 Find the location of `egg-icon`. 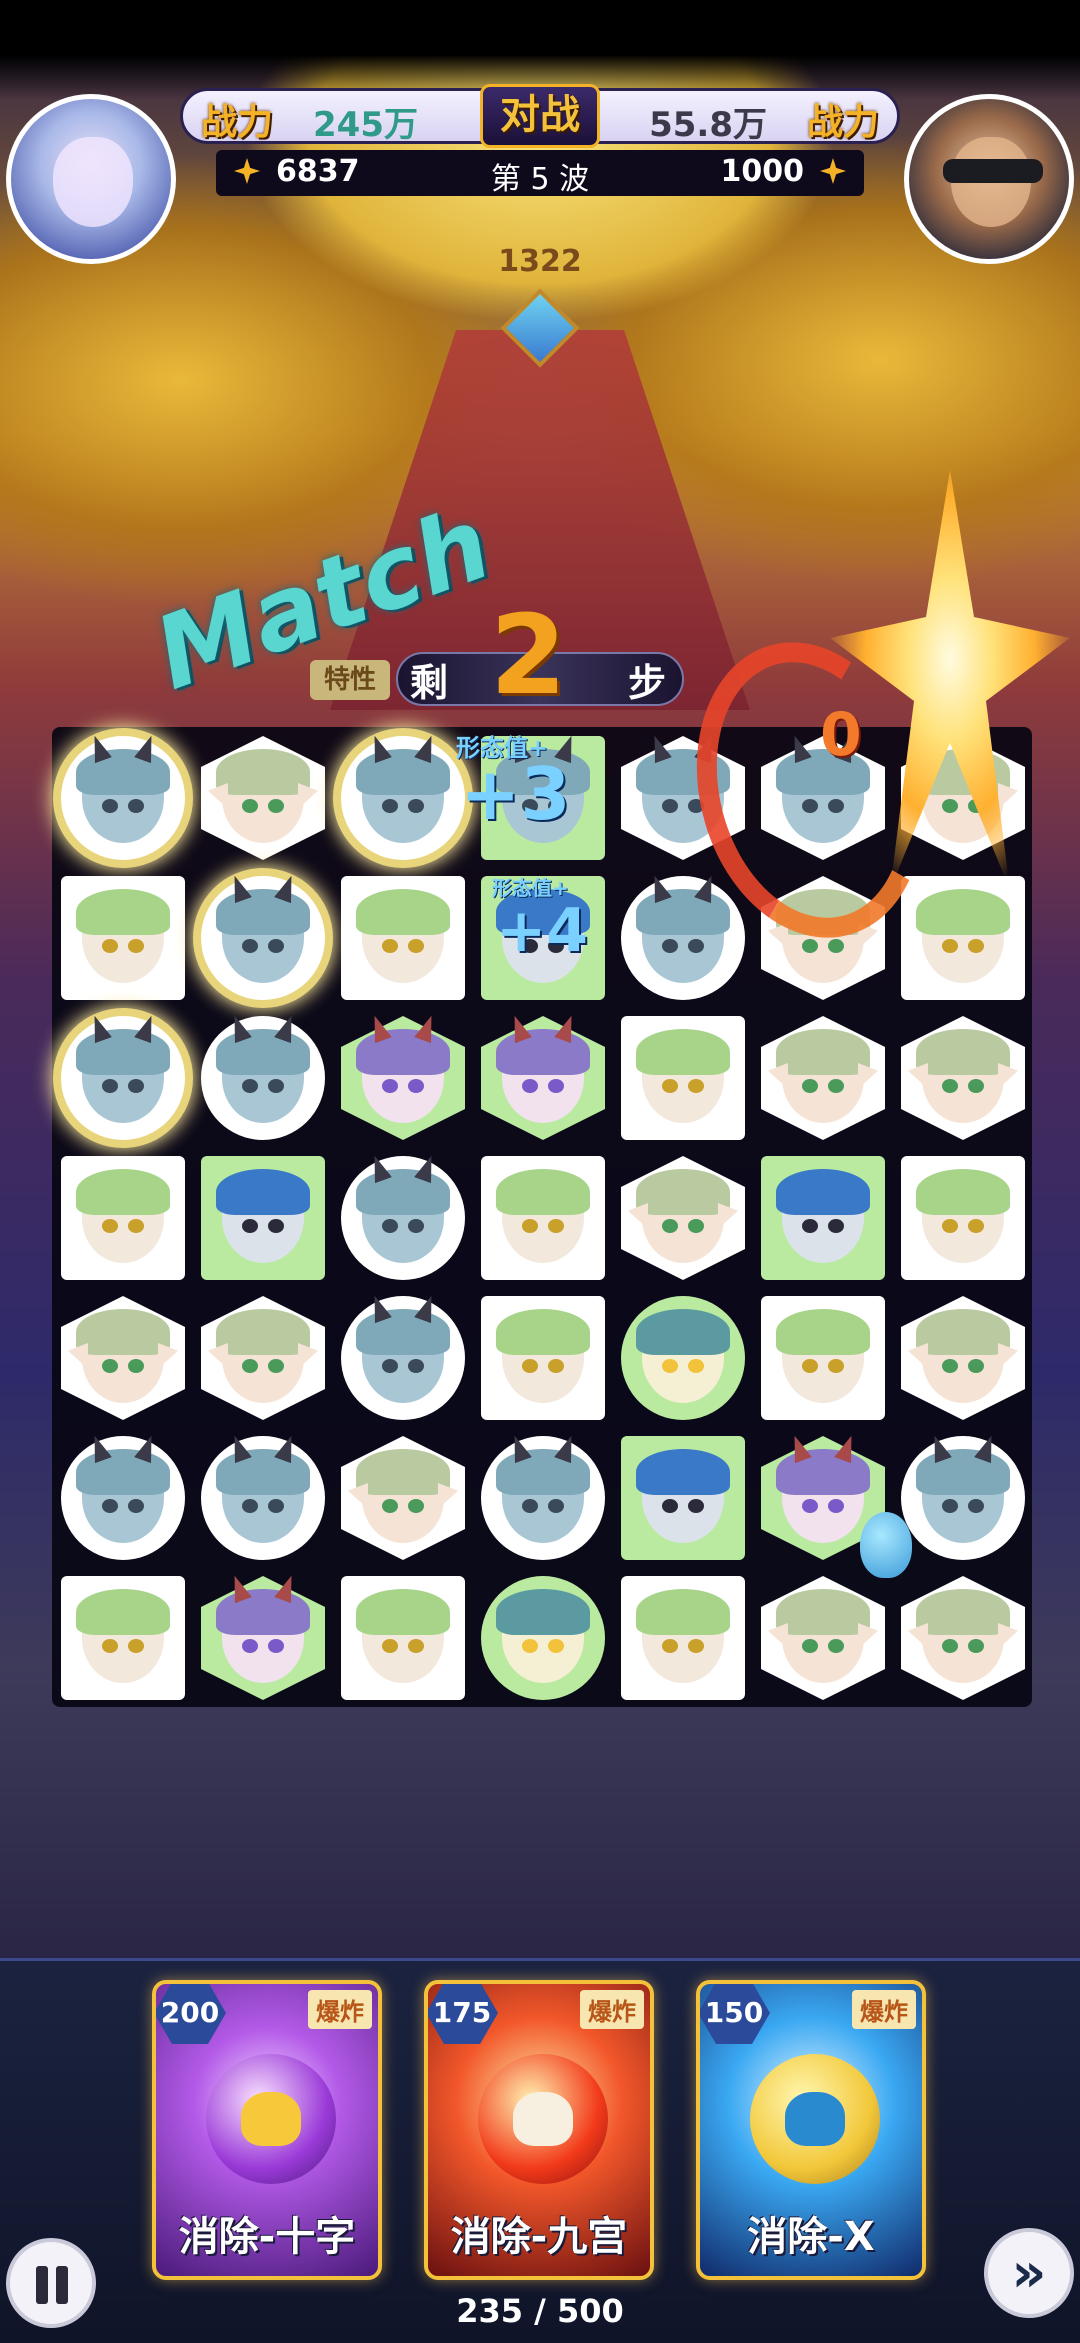

egg-icon is located at coordinates (886, 1545).